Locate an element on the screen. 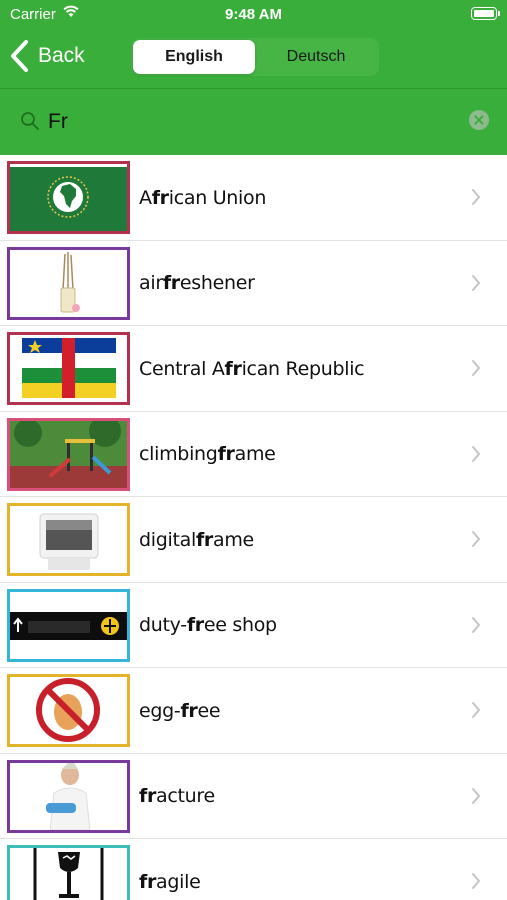 The width and height of the screenshot is (507, 900). fragile-sign-icon is located at coordinates (68, 872).